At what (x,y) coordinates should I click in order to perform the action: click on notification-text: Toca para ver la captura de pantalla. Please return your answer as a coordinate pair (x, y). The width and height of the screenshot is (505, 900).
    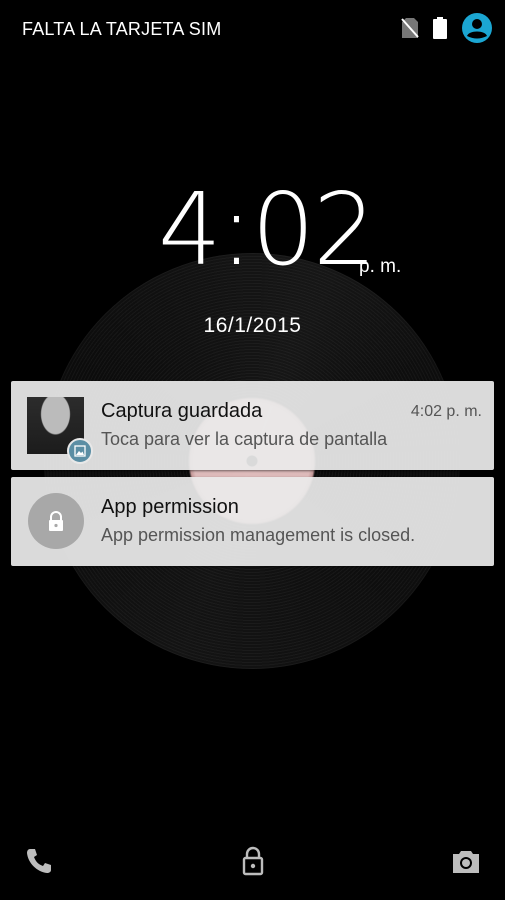
    Looking at the image, I should click on (244, 439).